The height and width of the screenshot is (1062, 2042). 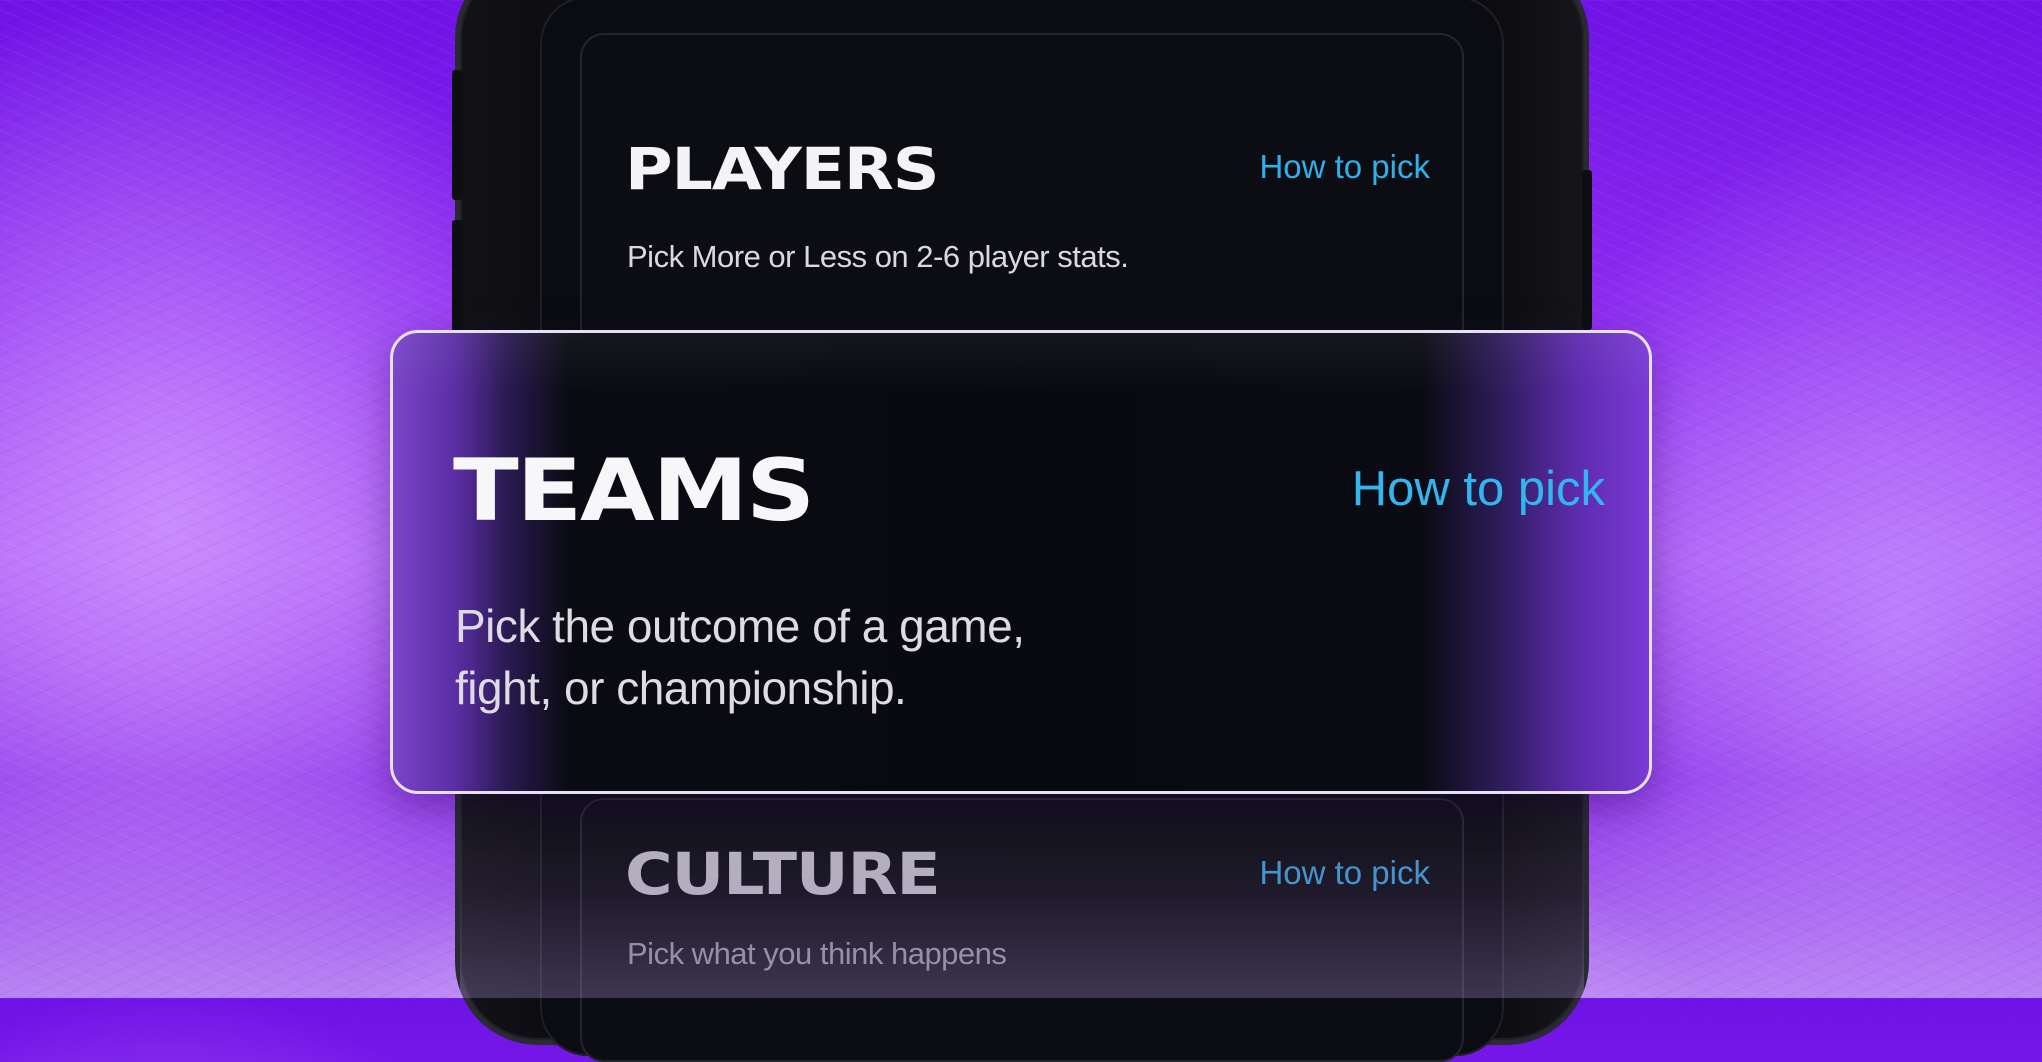 I want to click on teams-card-title: TEAMS, so click(x=634, y=491).